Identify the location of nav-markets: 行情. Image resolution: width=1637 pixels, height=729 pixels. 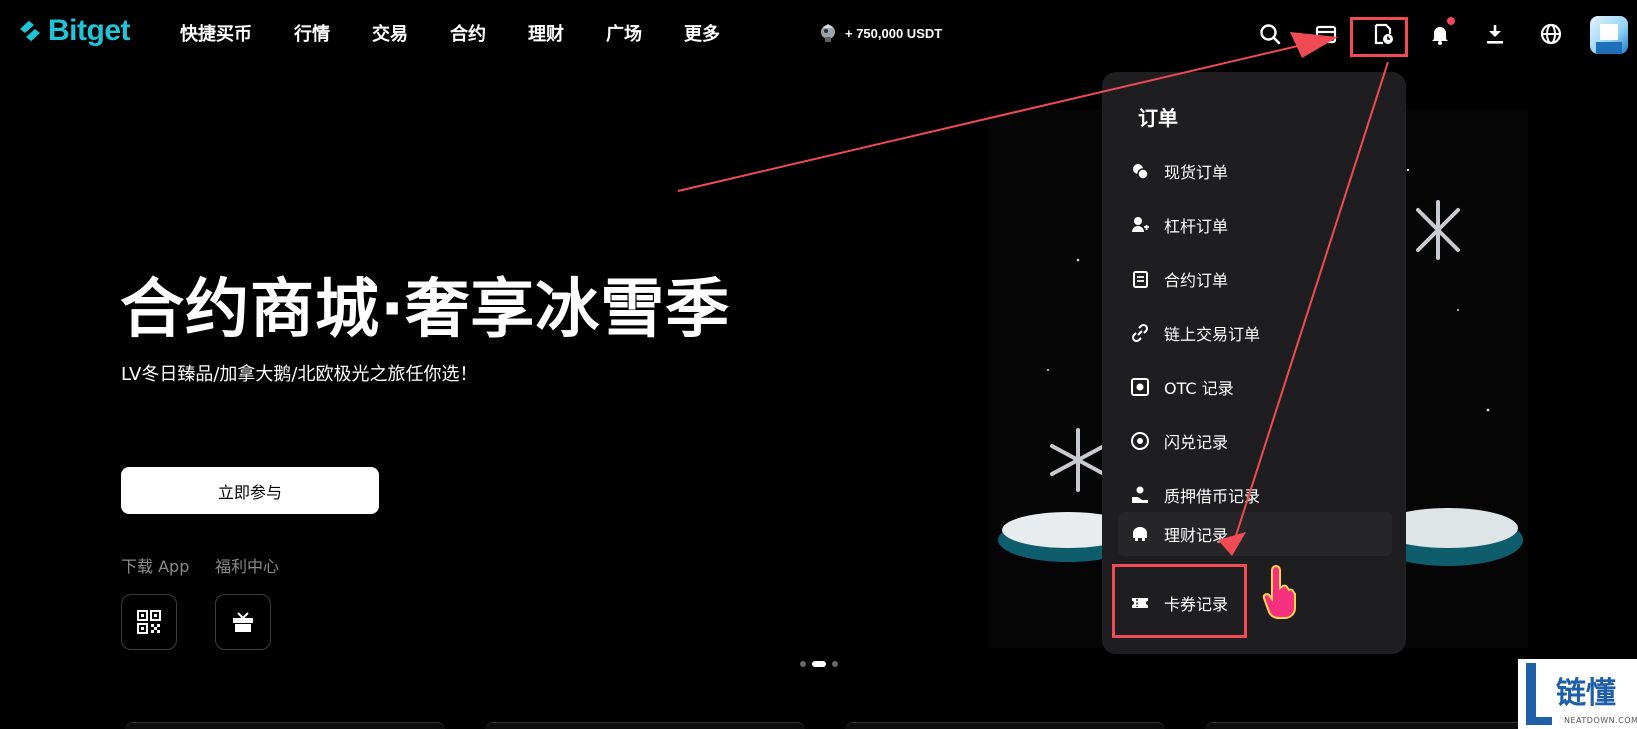
(312, 33).